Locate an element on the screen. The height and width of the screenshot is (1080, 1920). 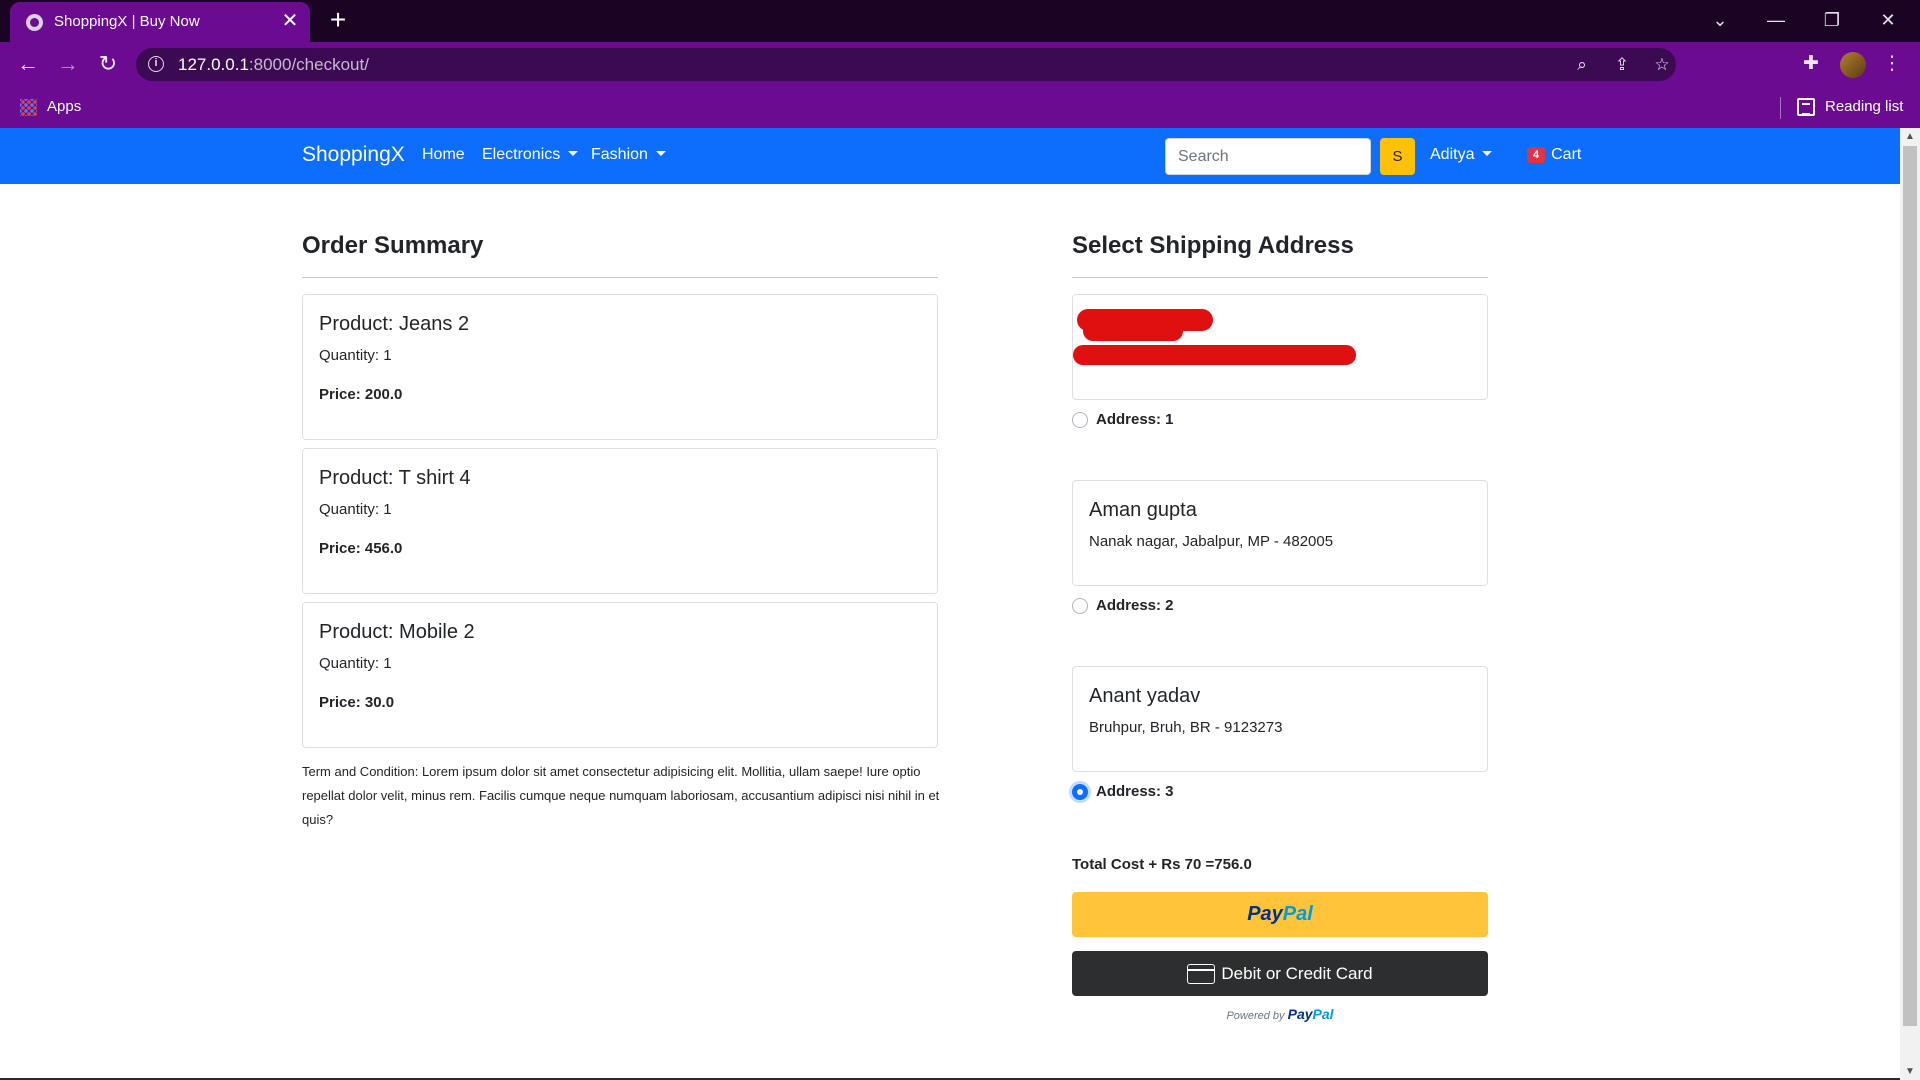
close-tab-icon: ✕ is located at coordinates (290, 21).